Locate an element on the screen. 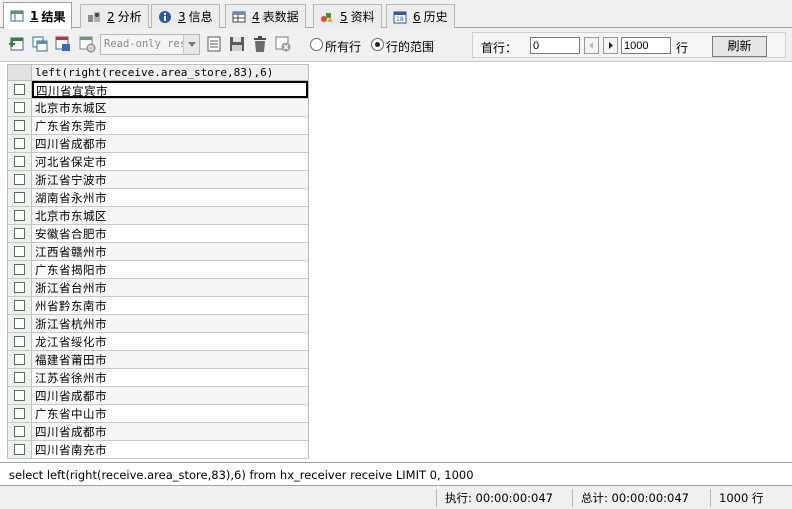 Image resolution: width=792 pixels, height=509 pixels. table-cell: 广东省中山市 is located at coordinates (170, 413).